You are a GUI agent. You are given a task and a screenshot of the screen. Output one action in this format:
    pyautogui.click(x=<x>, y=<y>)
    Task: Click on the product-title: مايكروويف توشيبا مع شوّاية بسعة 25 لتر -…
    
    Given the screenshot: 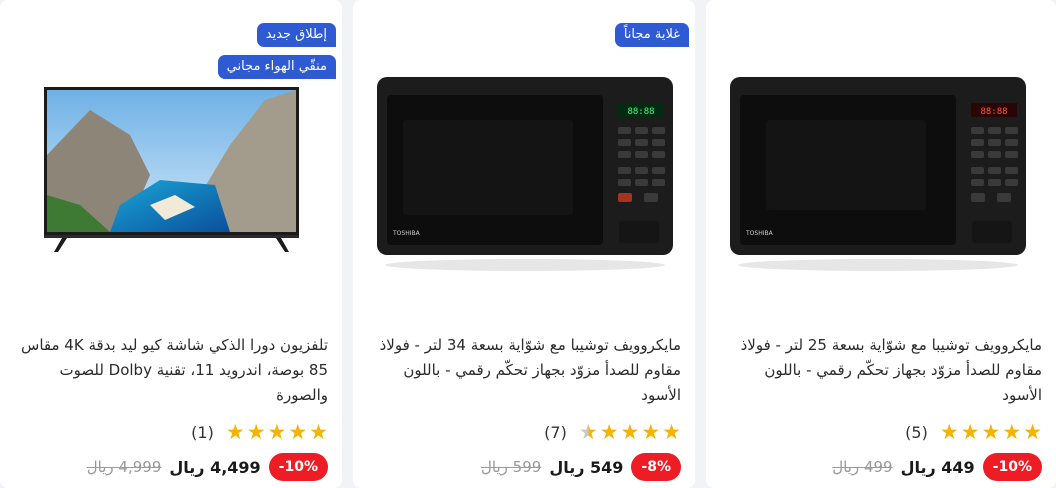 What is the action you would take?
    pyautogui.click(x=881, y=370)
    